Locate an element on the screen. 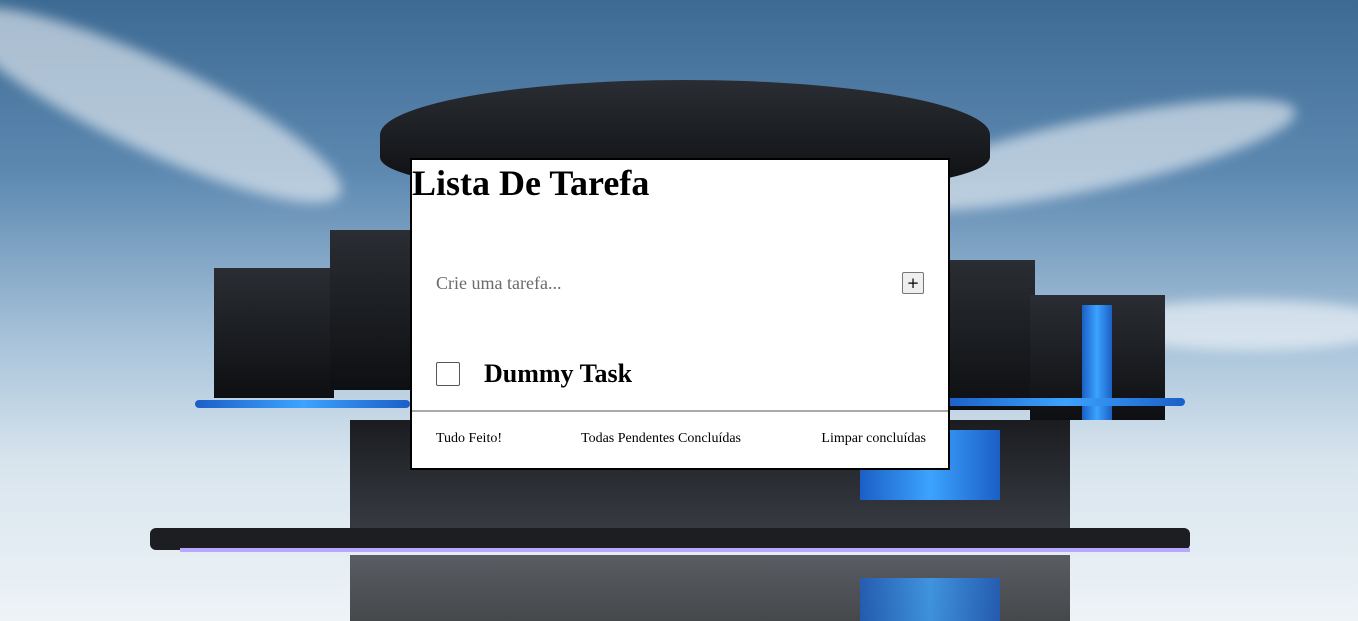 This screenshot has height=621, width=1358. new-task-input is located at coordinates (656, 283).